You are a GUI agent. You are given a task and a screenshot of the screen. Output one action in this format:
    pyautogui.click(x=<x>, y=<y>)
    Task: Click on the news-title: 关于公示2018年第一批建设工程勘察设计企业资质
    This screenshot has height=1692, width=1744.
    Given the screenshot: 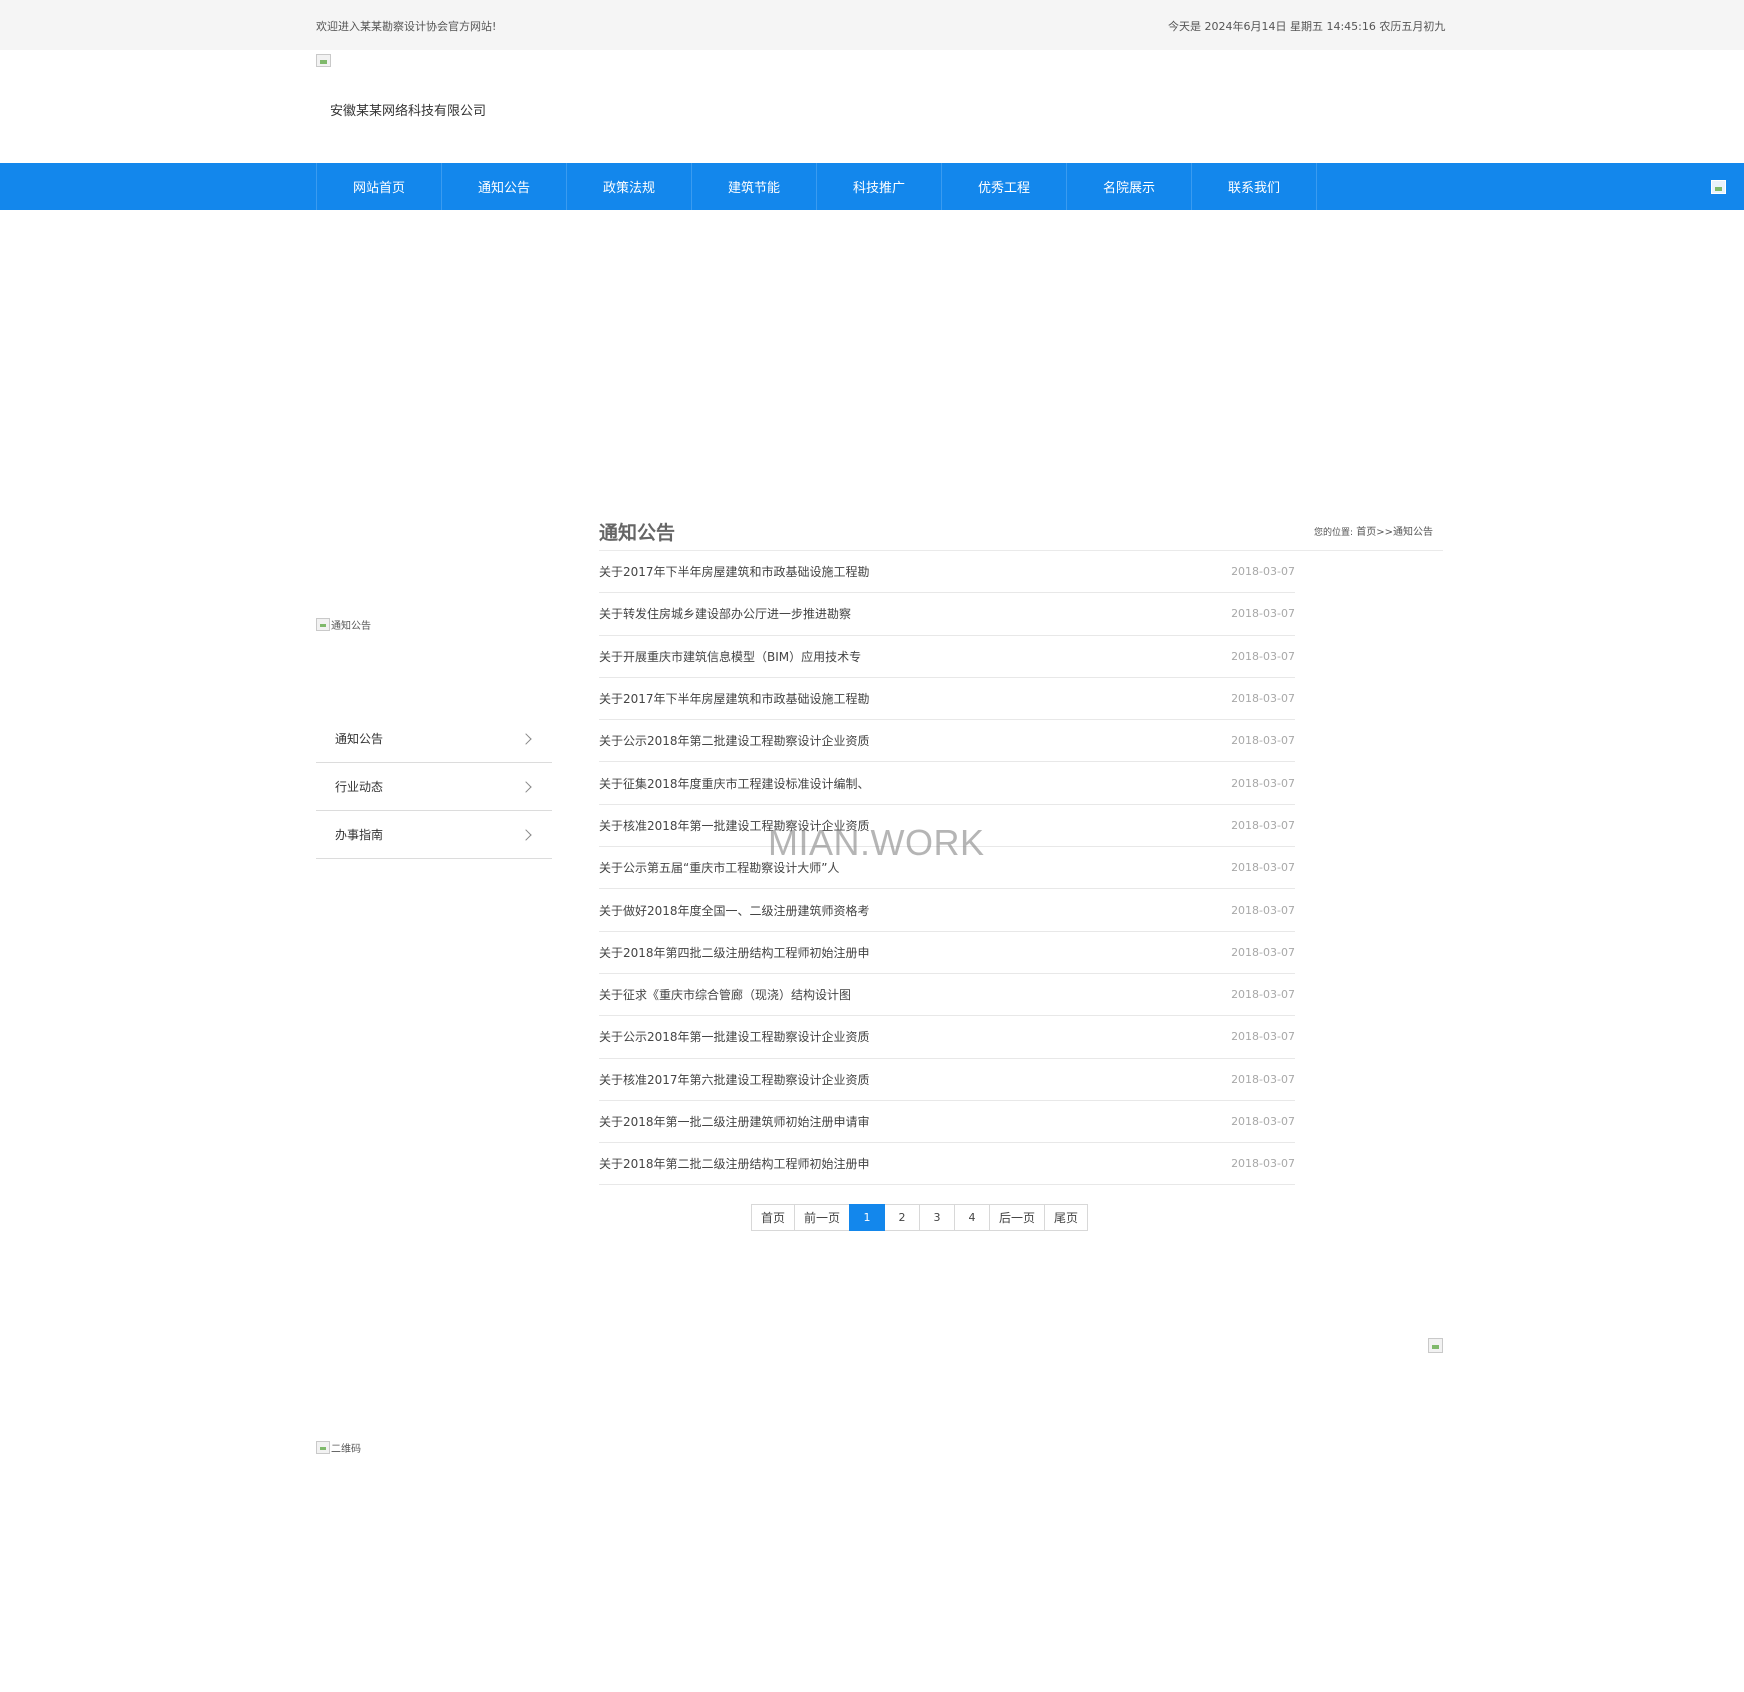 What is the action you would take?
    pyautogui.click(x=734, y=1036)
    